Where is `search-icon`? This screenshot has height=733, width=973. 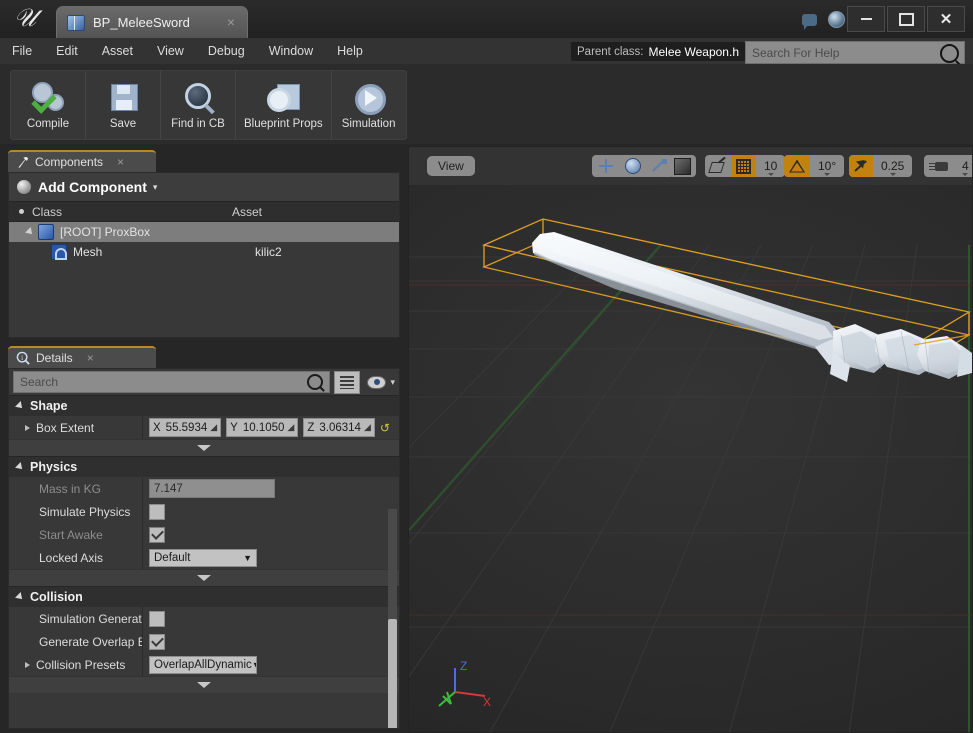
search-icon is located at coordinates (315, 382).